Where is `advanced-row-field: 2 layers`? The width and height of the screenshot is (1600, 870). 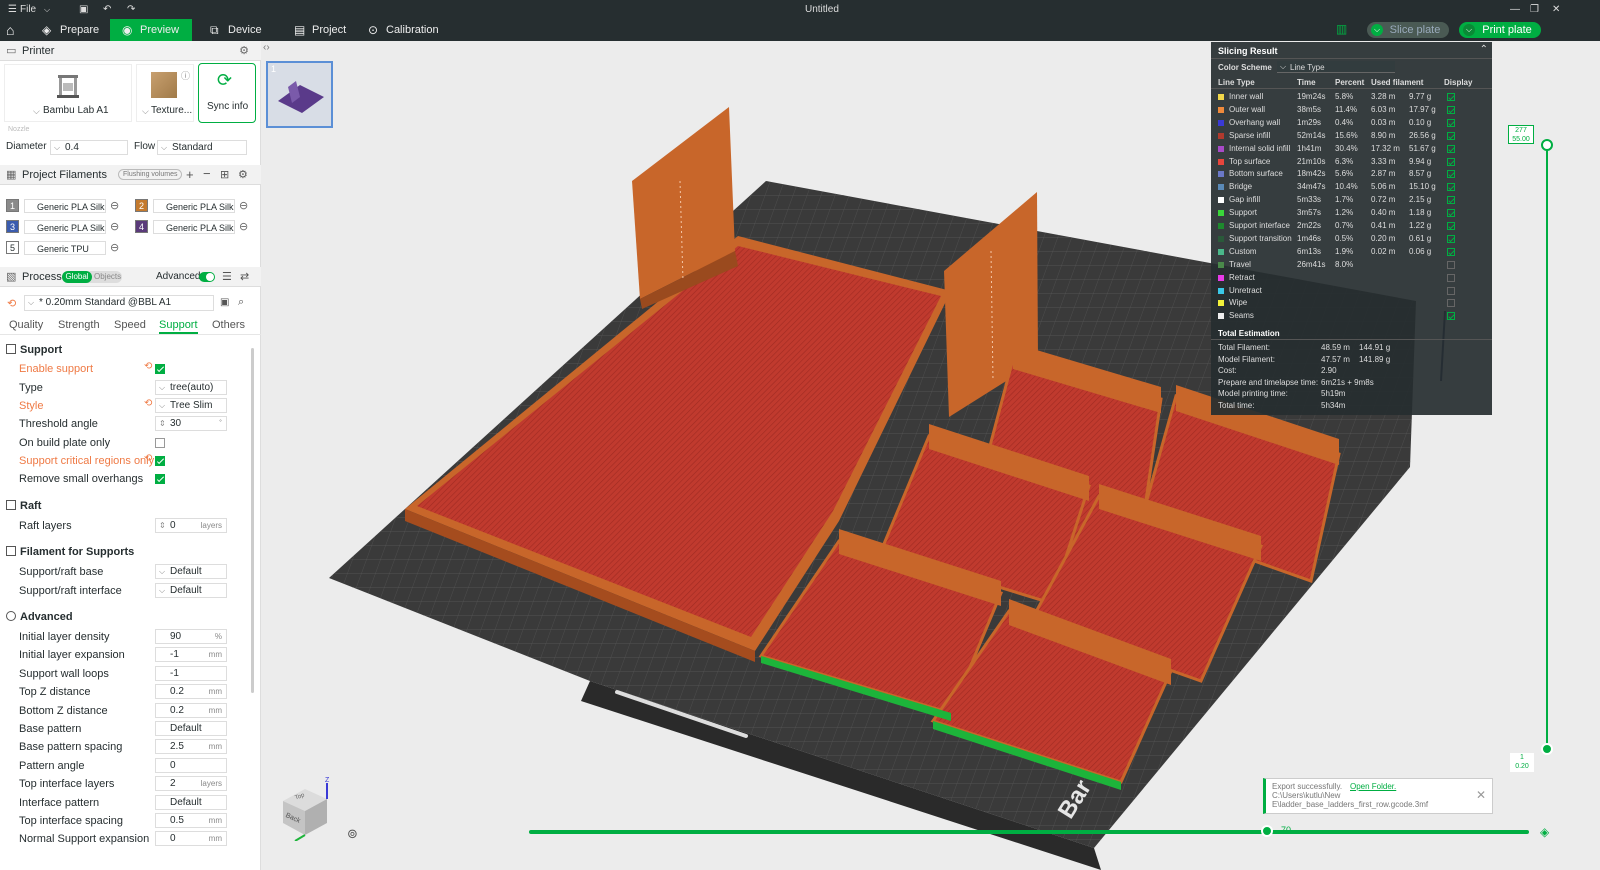 advanced-row-field: 2 layers is located at coordinates (191, 784).